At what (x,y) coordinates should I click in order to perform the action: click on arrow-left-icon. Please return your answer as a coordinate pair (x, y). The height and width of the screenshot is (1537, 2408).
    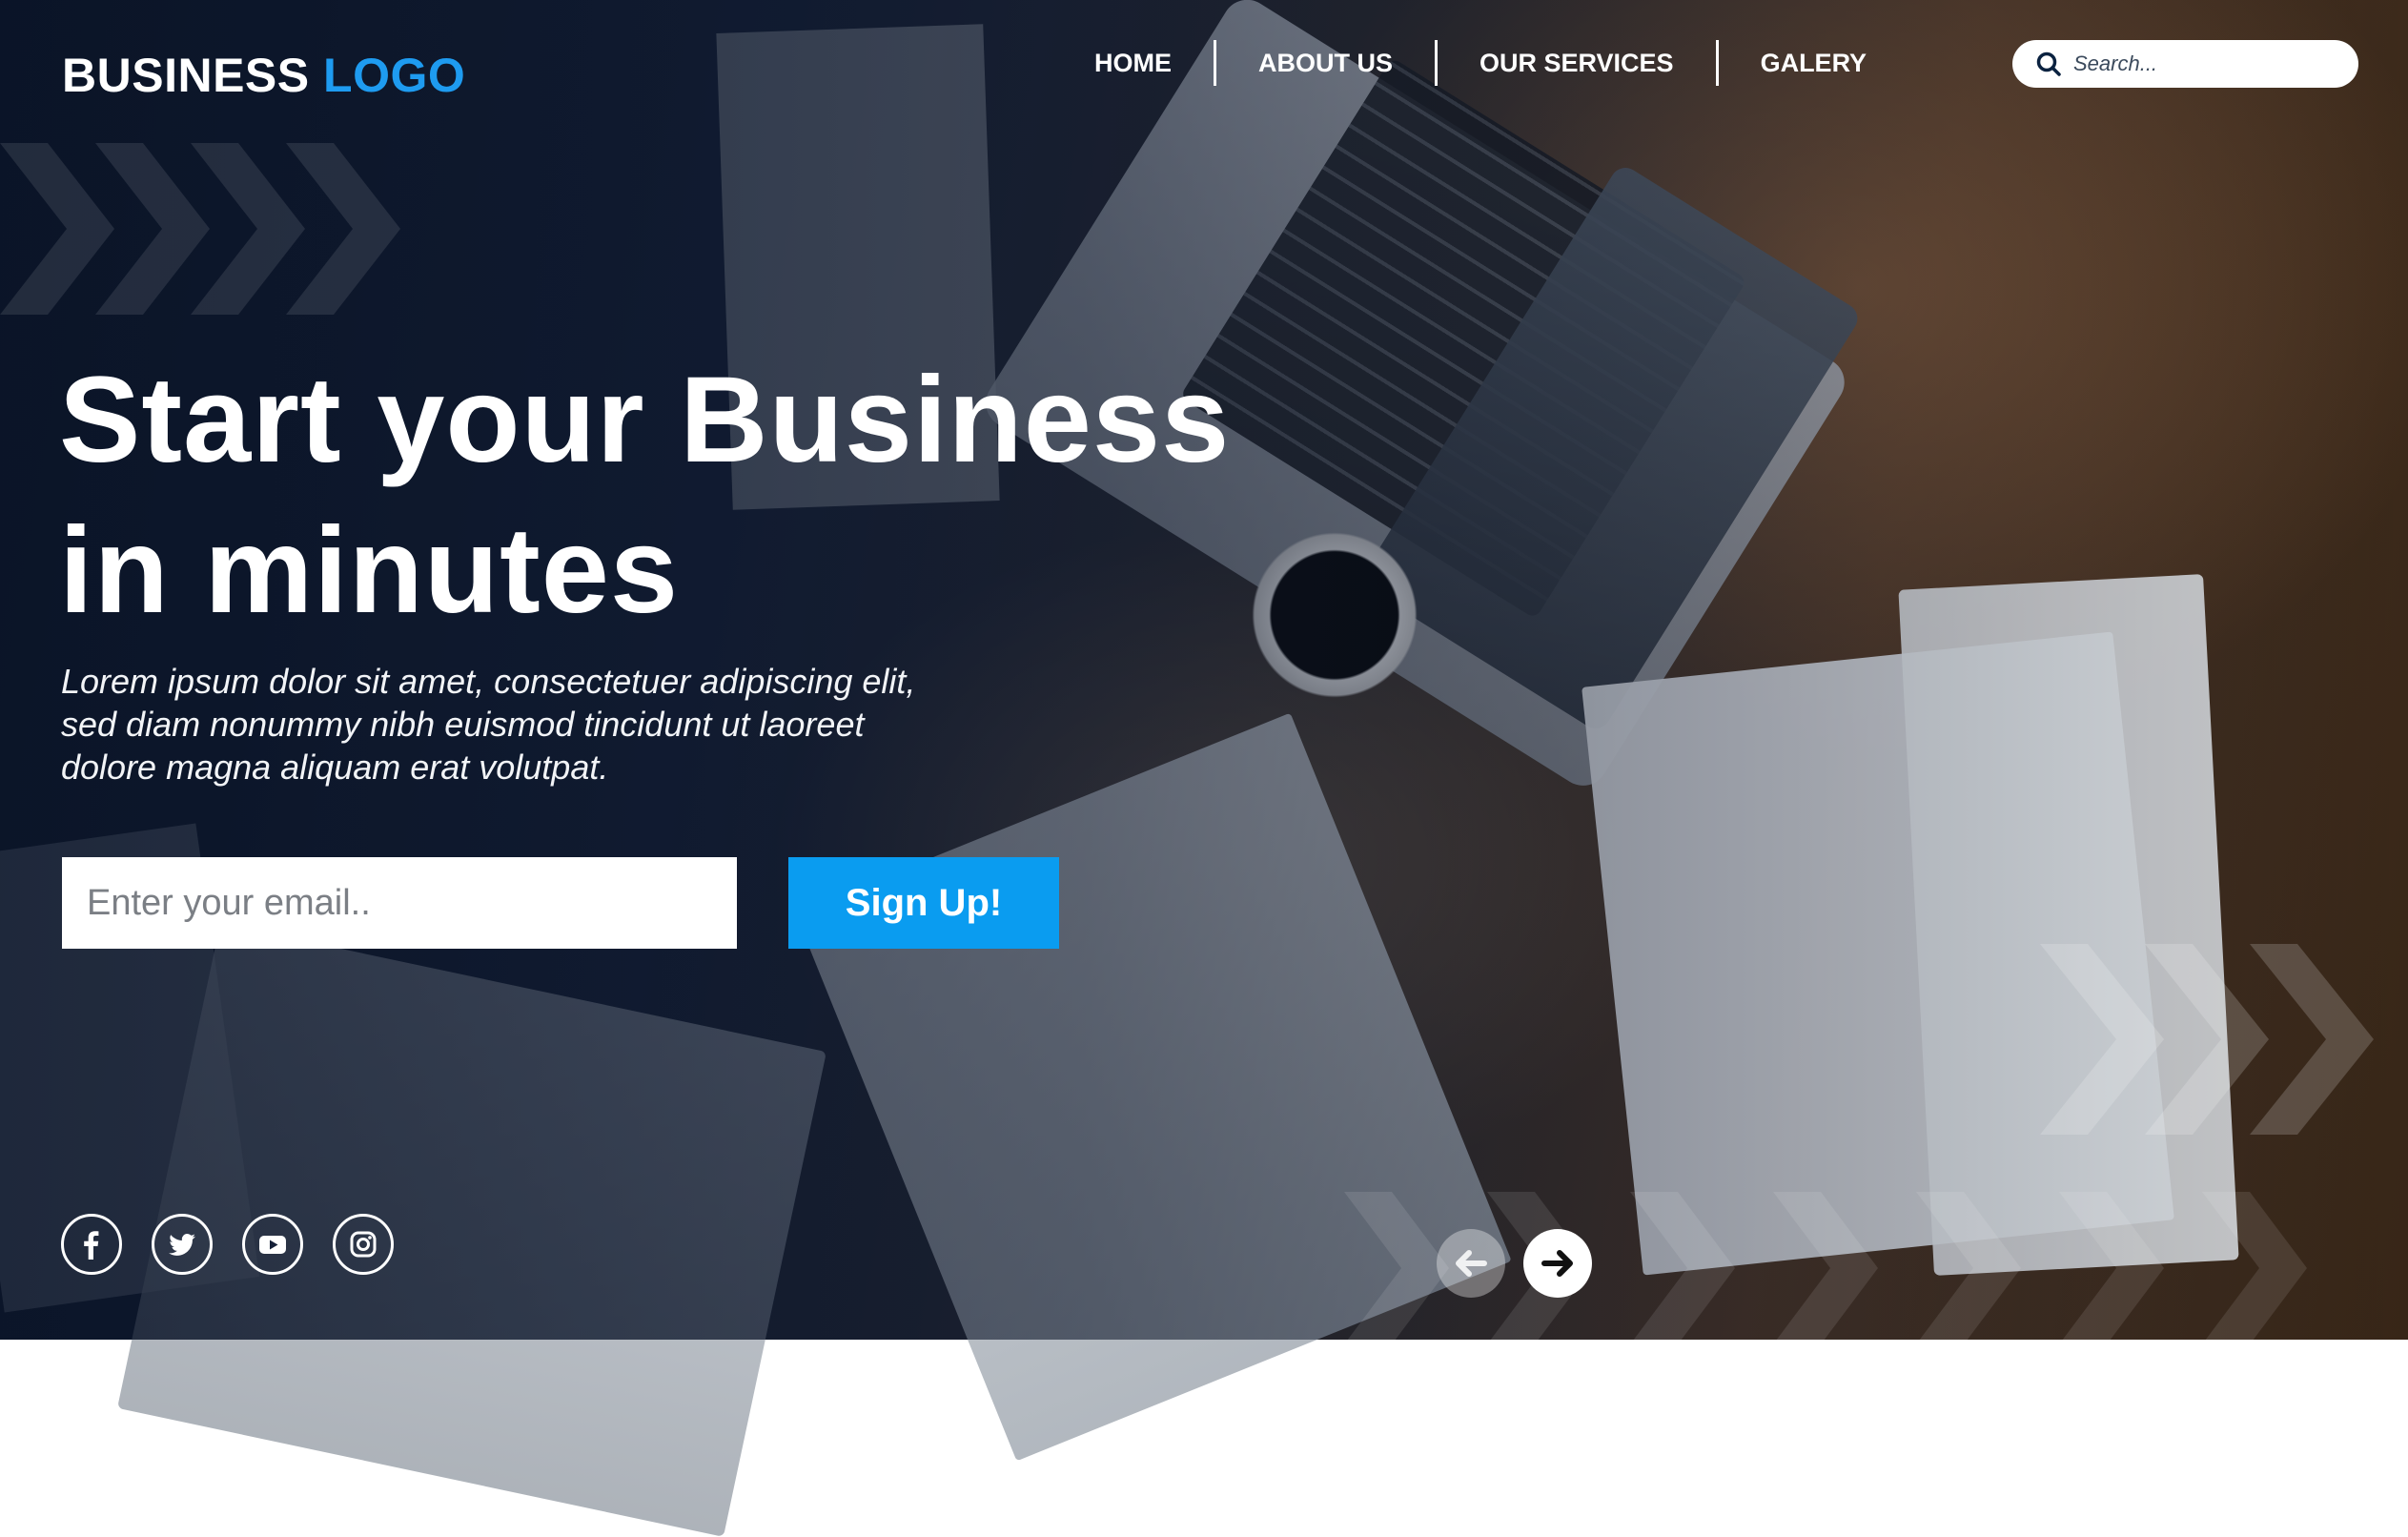
    Looking at the image, I should click on (1471, 1263).